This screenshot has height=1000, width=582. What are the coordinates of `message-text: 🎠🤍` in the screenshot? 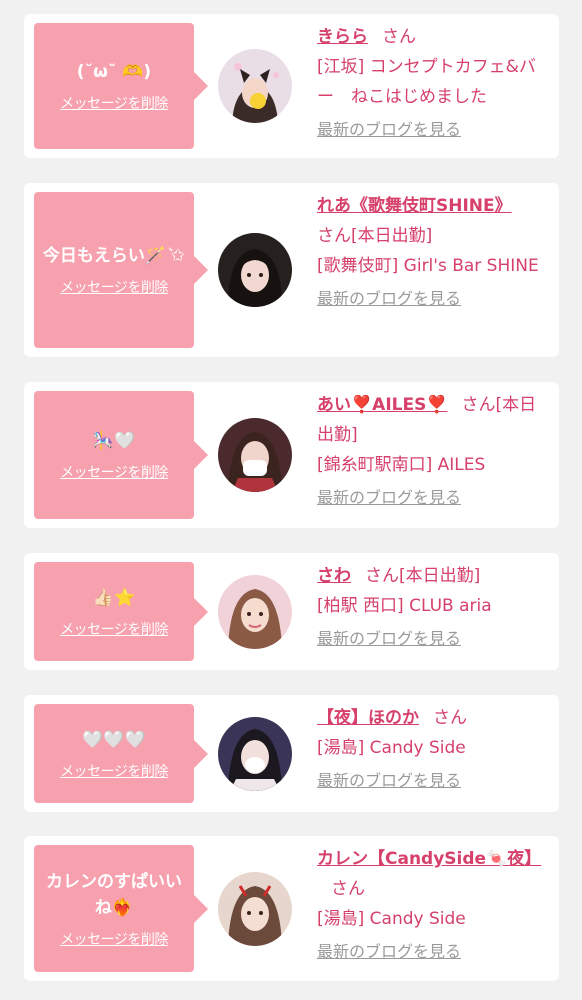 It's located at (114, 441).